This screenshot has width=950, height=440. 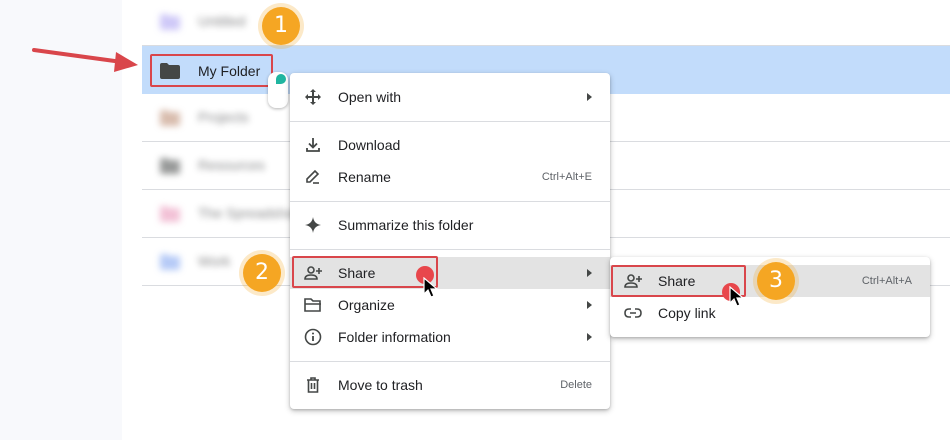 I want to click on status-dot, so click(x=281, y=79).